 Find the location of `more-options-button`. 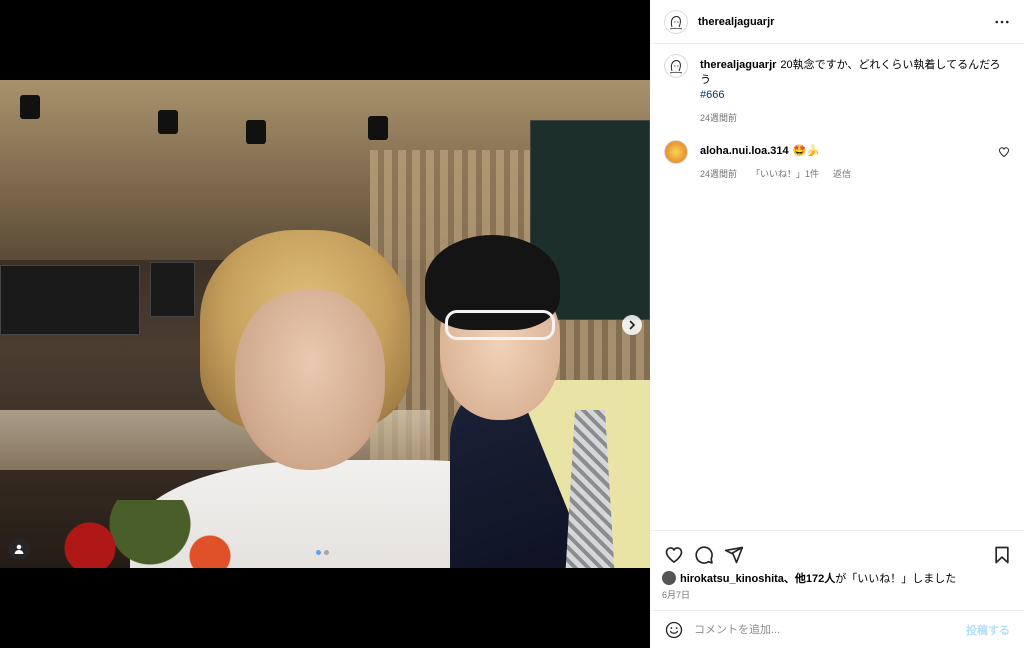

more-options-button is located at coordinates (1002, 22).